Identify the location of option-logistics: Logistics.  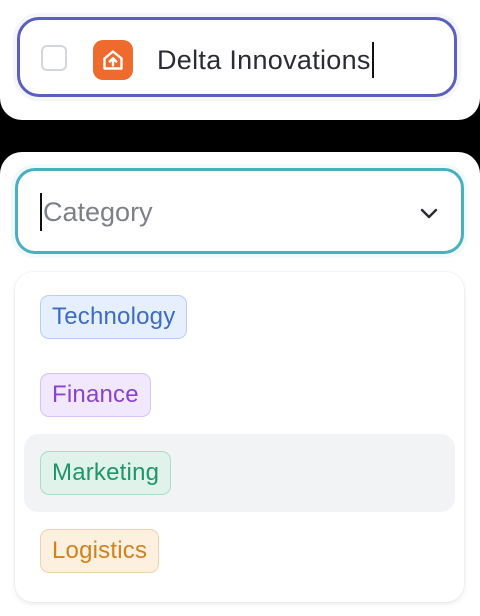
(239, 551).